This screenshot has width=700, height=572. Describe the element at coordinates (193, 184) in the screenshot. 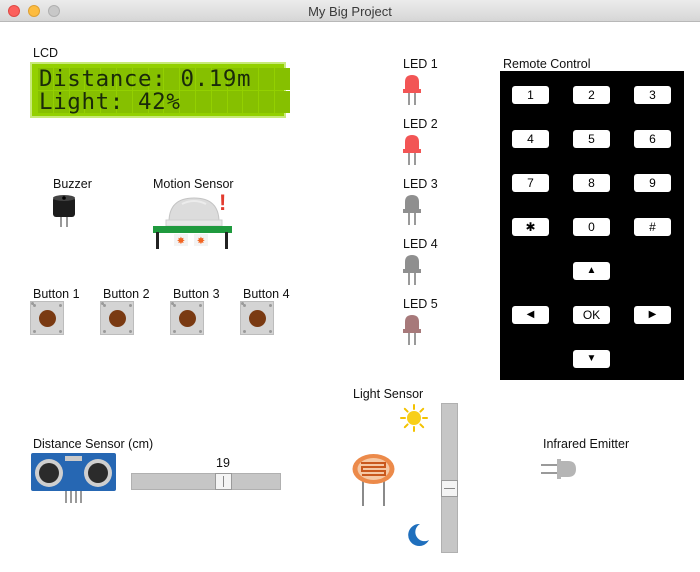

I see `motion-sensor-label: Motion Sensor` at that location.